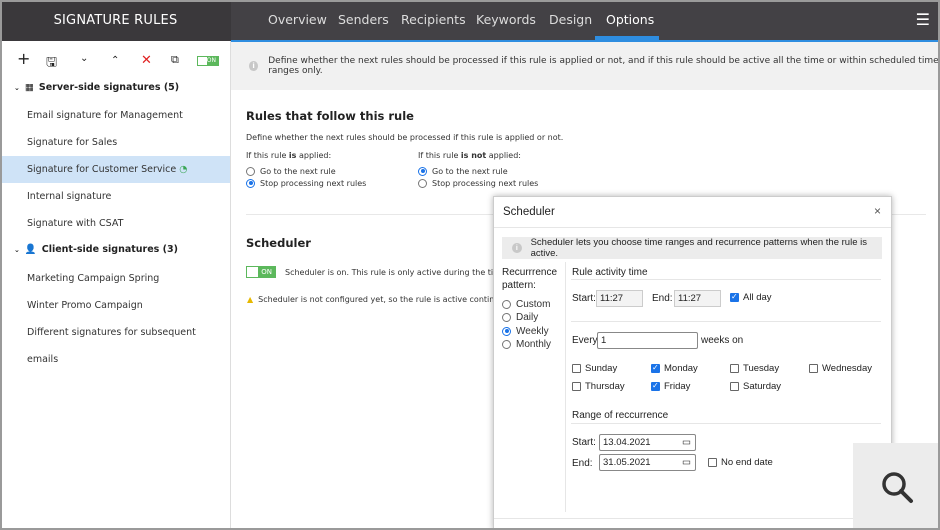  Describe the element at coordinates (877, 211) in the screenshot. I see `close-icon: ×` at that location.